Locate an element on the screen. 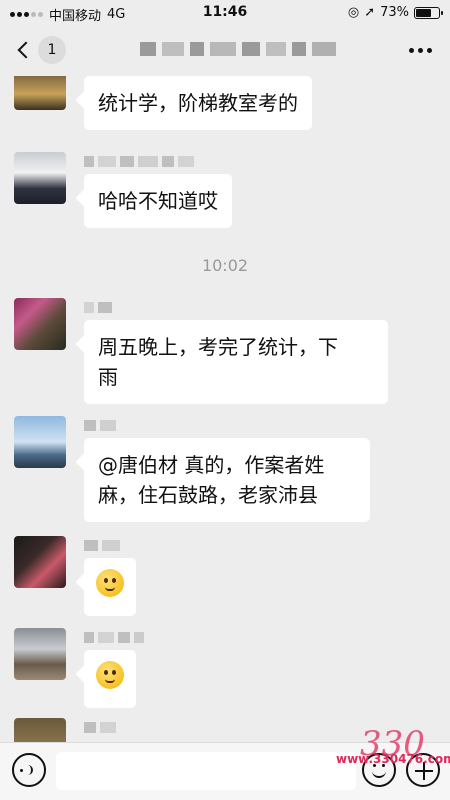  status-bar: 中国移动 4G 11:46 ◎ ➚ 73% is located at coordinates (225, 13).